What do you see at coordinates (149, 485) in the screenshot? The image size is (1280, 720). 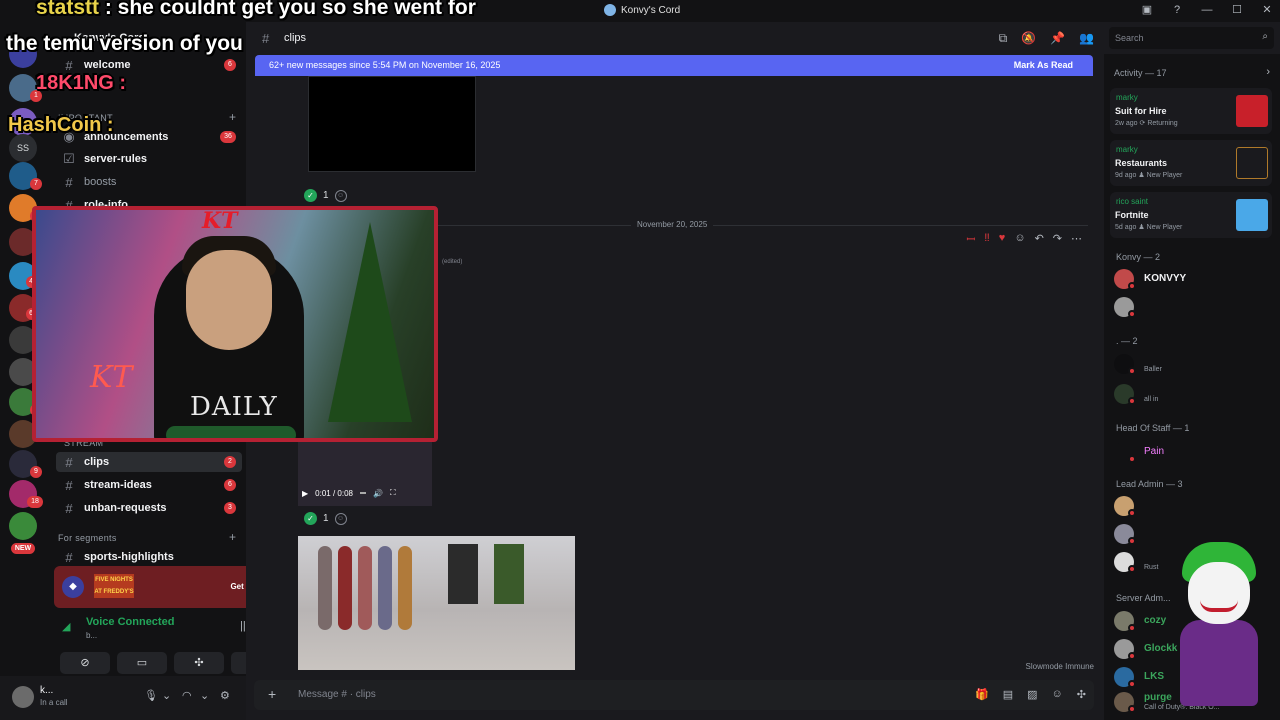 I see `channel-stream-ideas: # stream-ideas 6` at bounding box center [149, 485].